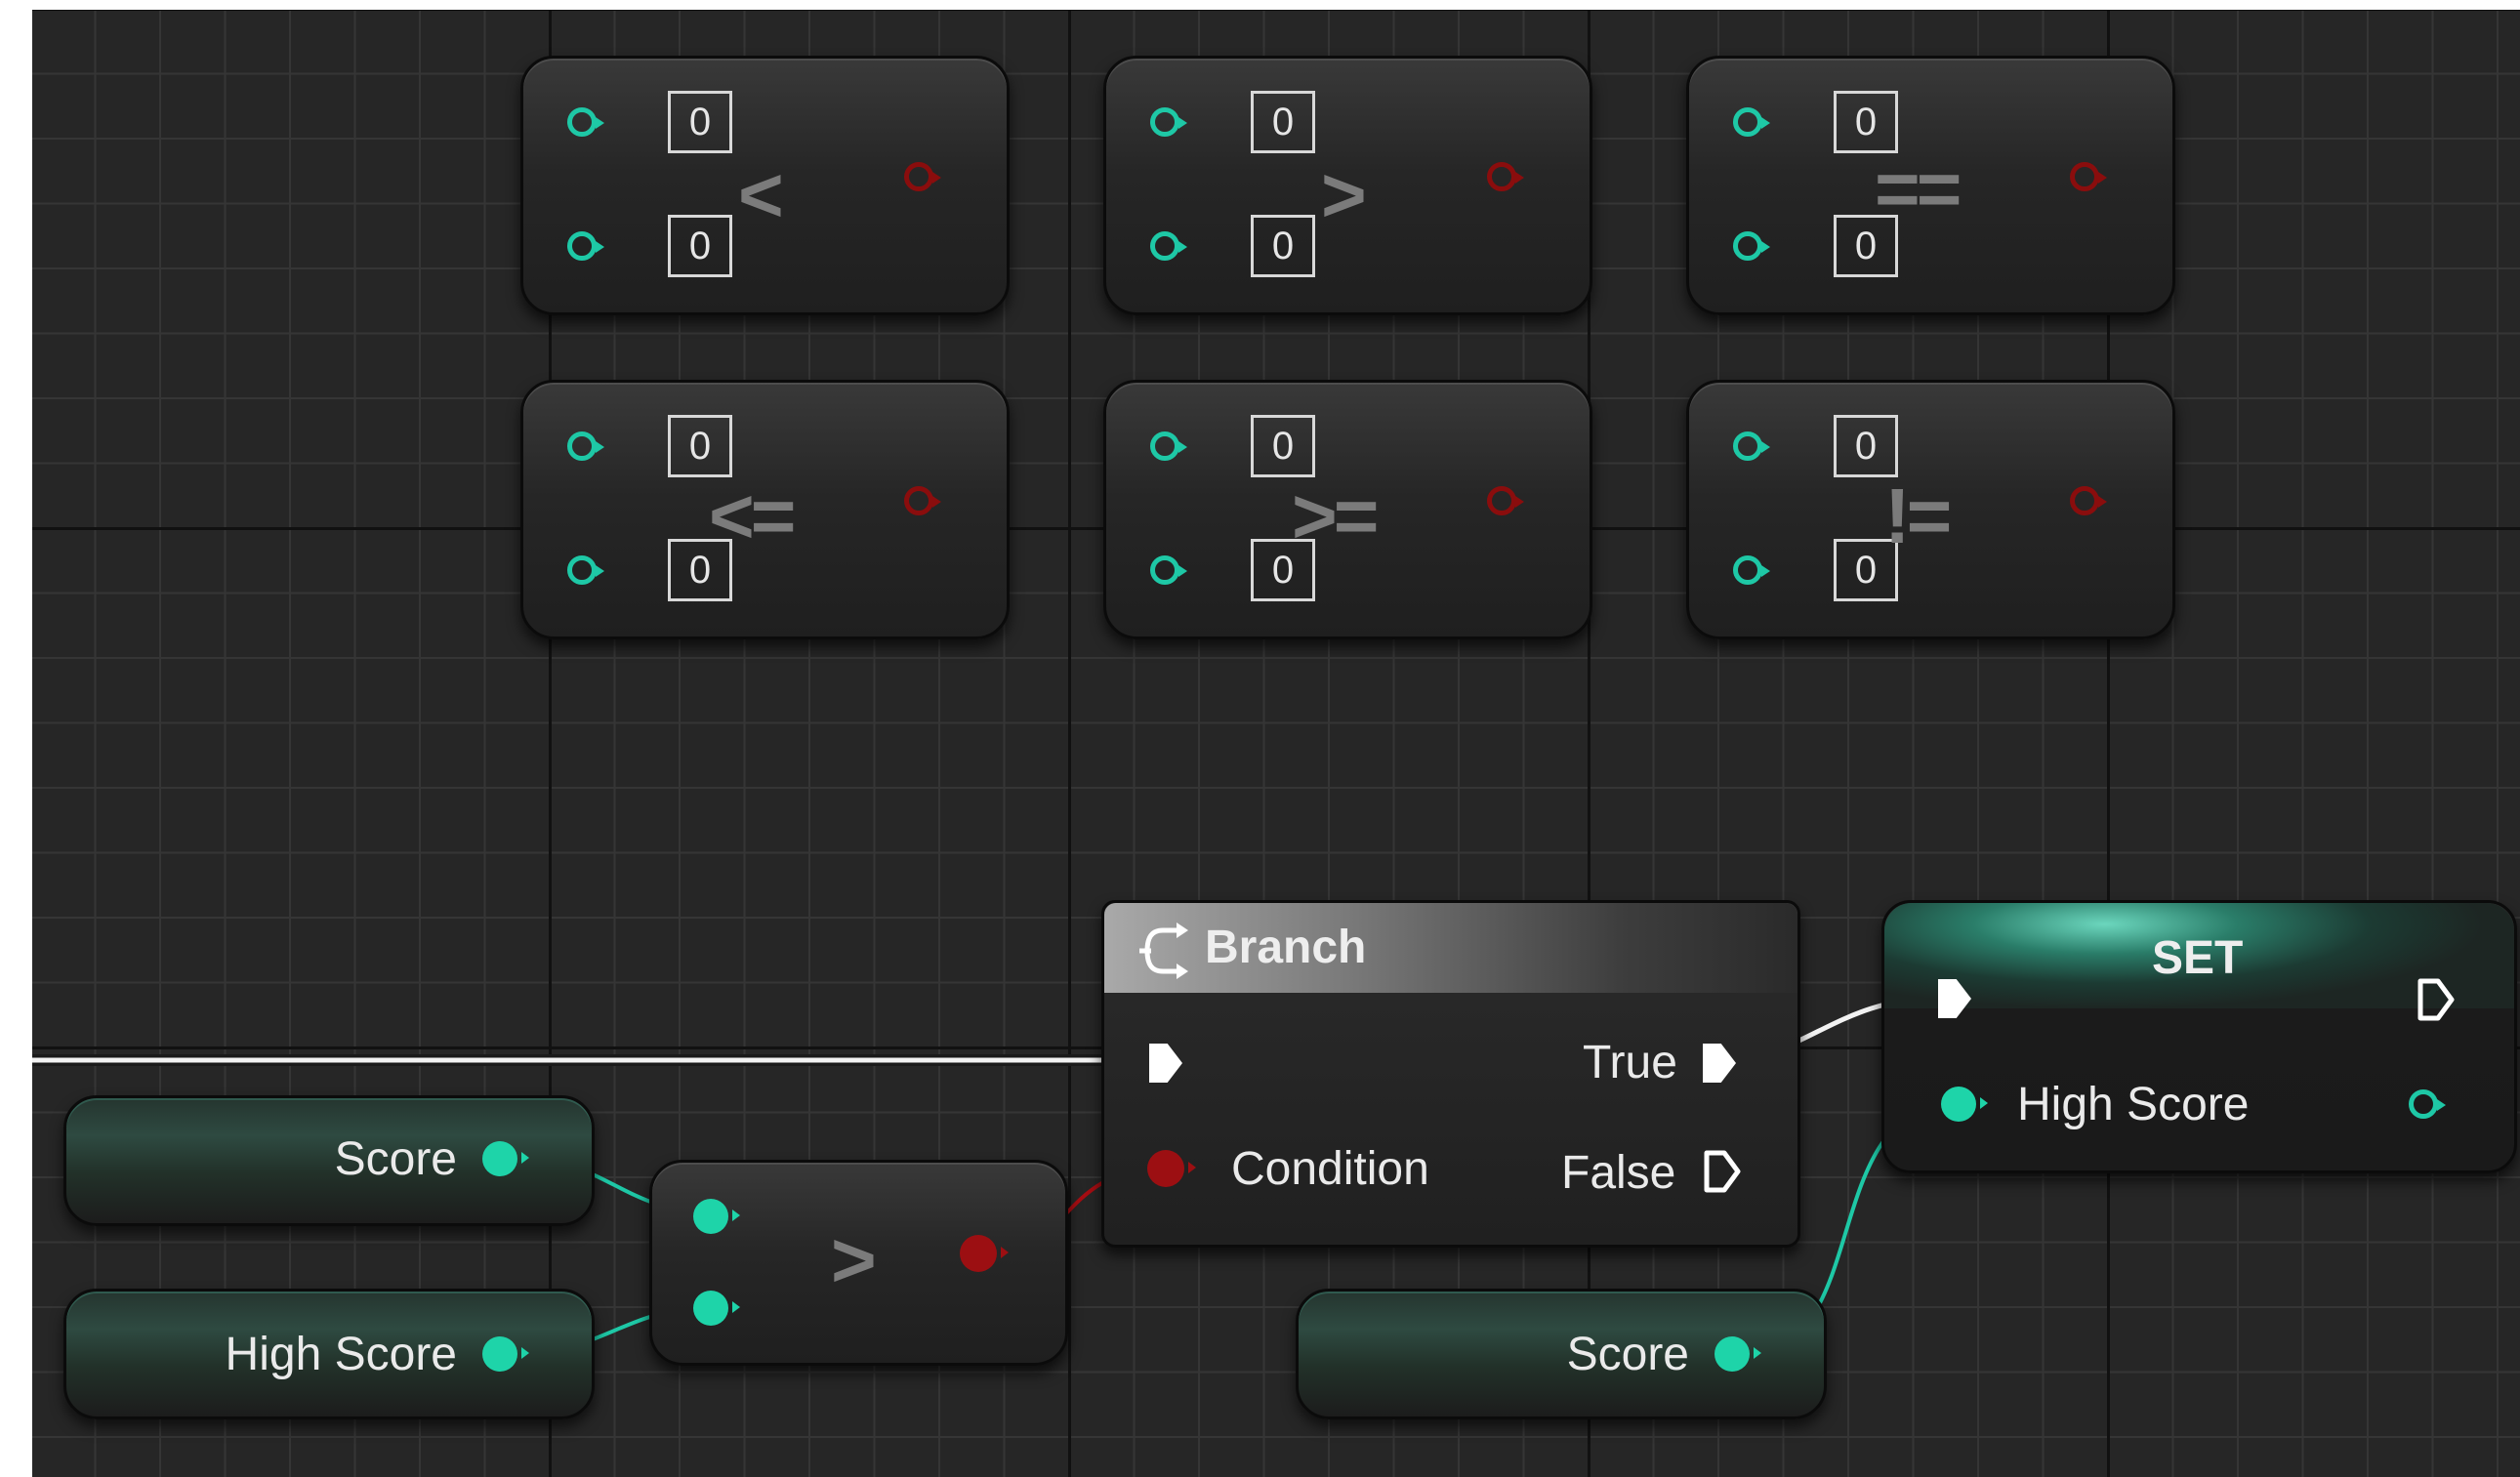 The width and height of the screenshot is (2520, 1477). I want to click on operator-label: <=, so click(752, 515).